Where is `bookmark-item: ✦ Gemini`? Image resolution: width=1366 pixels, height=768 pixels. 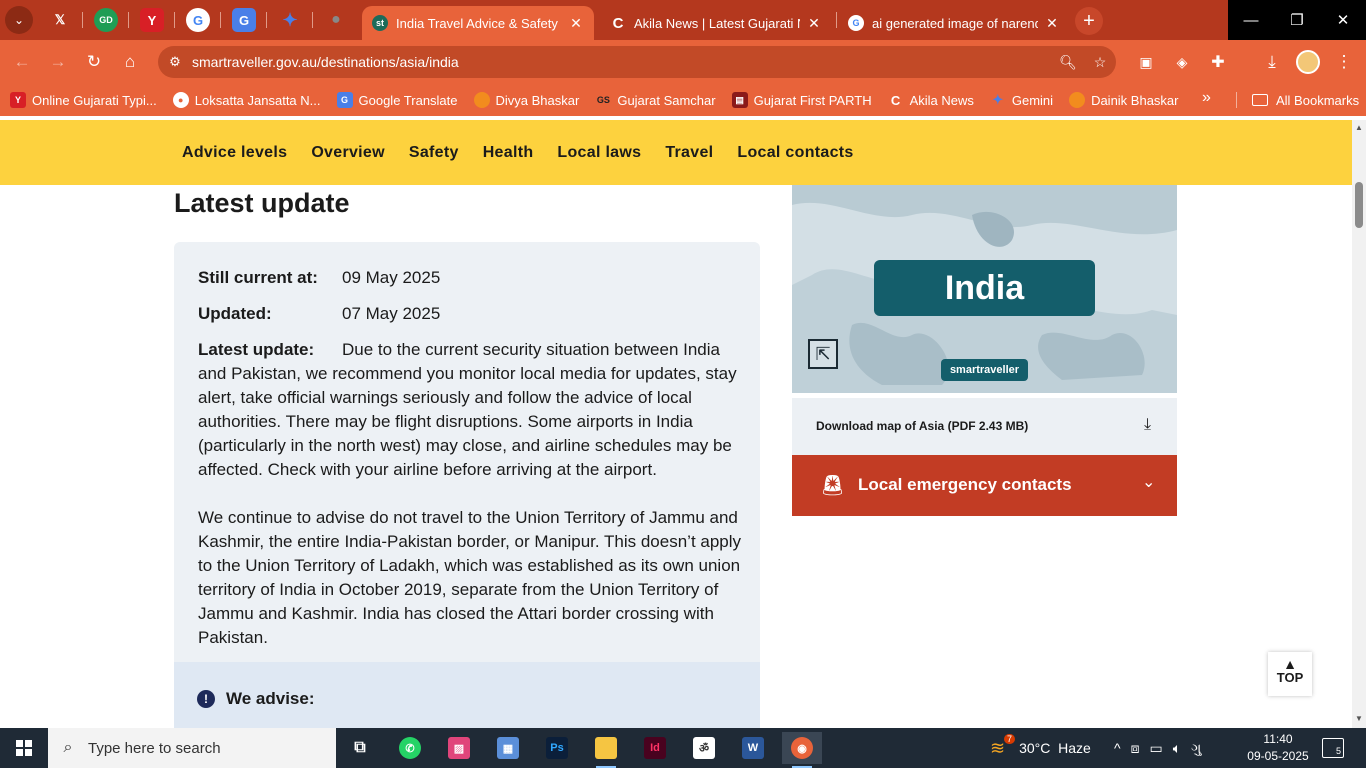
bookmark-item: ✦ Gemini is located at coordinates (1021, 100).